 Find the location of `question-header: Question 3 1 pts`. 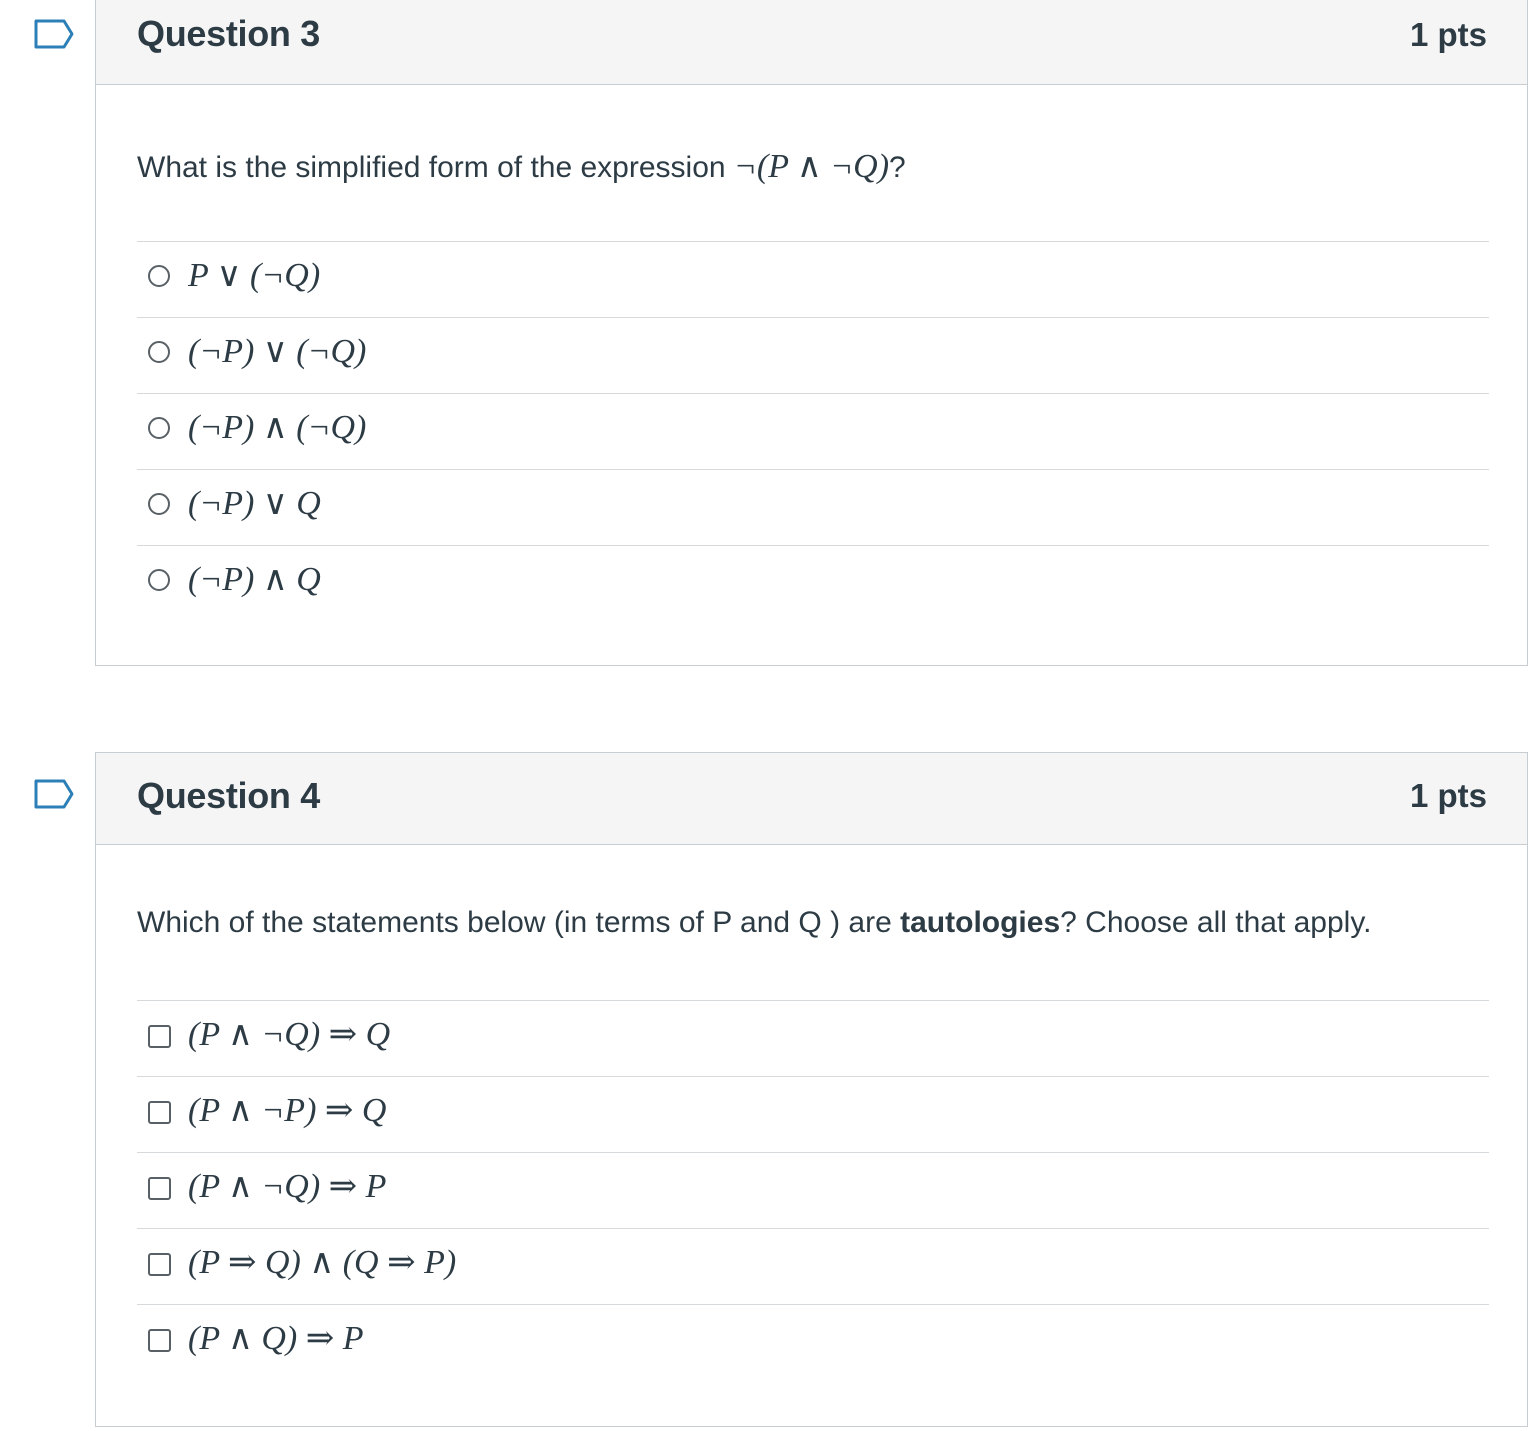

question-header: Question 3 1 pts is located at coordinates (811, 42).